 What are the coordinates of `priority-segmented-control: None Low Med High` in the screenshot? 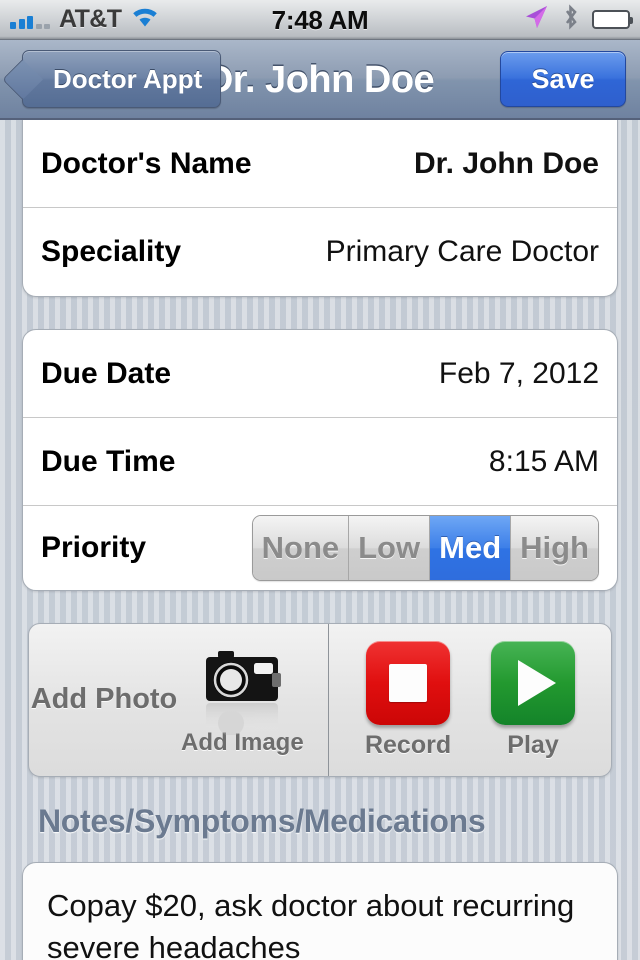 It's located at (425, 548).